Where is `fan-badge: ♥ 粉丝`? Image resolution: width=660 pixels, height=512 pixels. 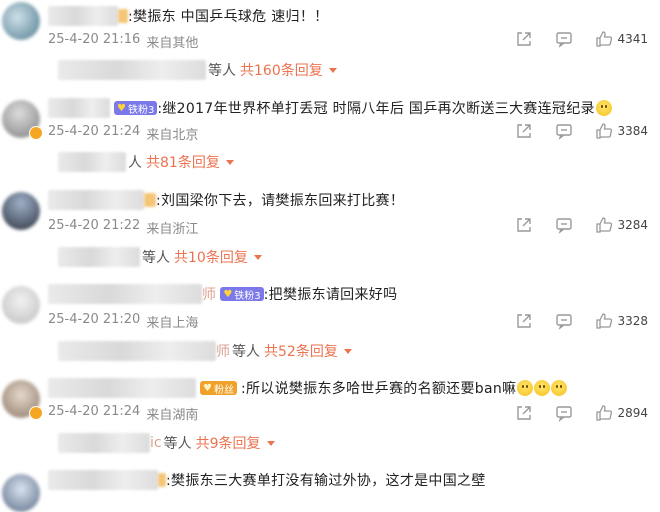 fan-badge: ♥ 粉丝 is located at coordinates (218, 388).